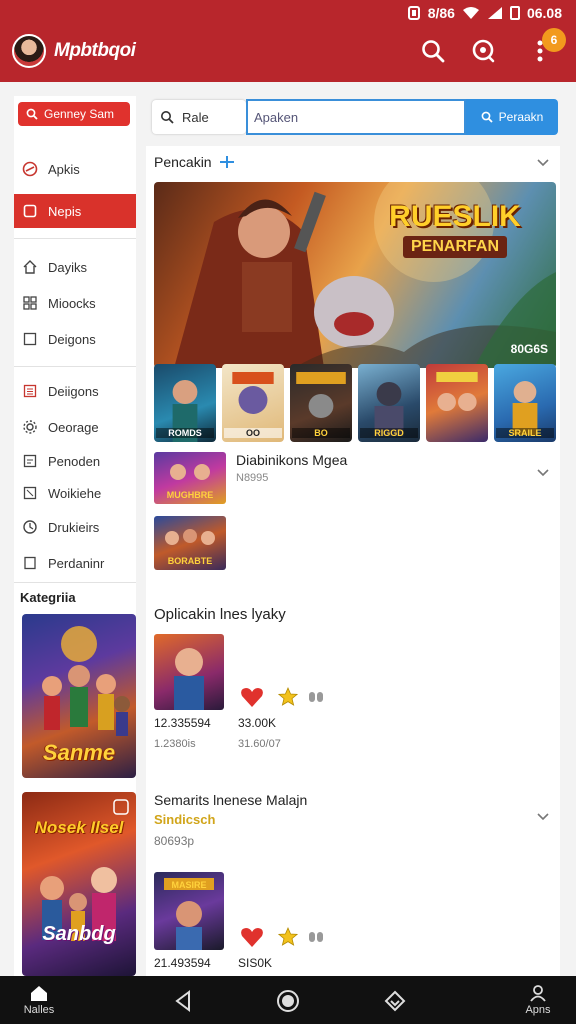  Describe the element at coordinates (494, 13) in the screenshot. I see `signal-icon` at that location.